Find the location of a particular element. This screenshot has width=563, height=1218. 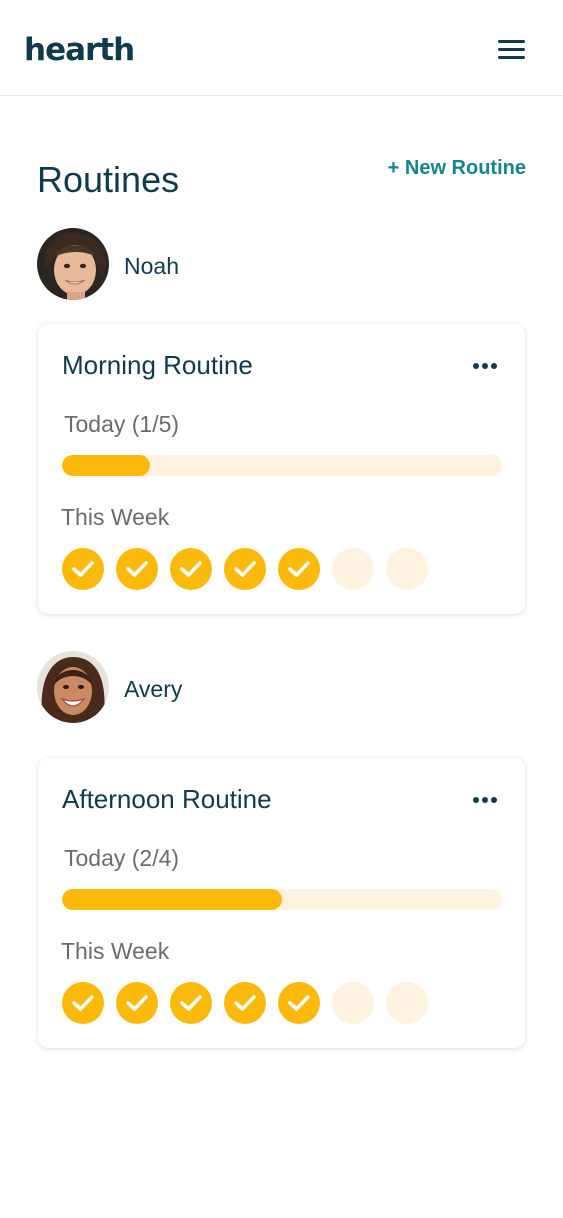

page-title: Routines is located at coordinates (108, 179).